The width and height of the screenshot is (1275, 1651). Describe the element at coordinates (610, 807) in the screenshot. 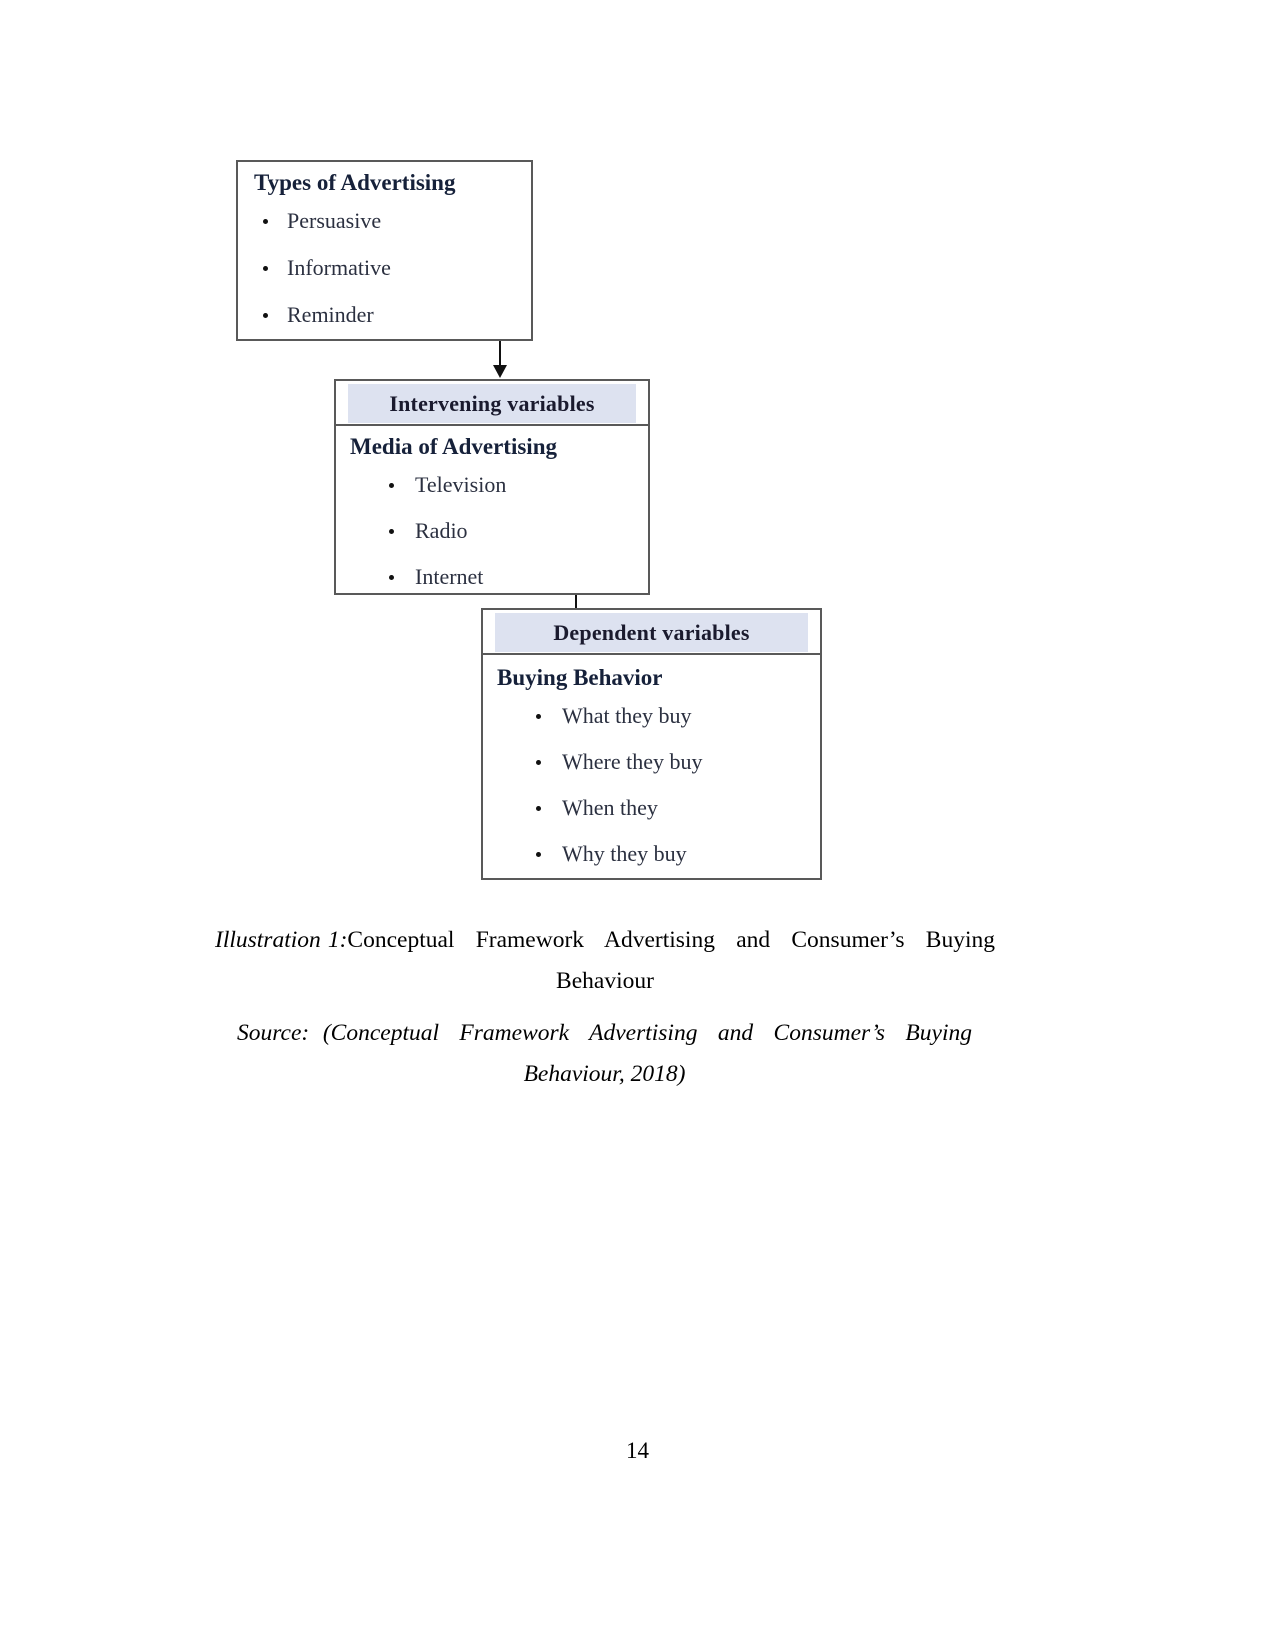

I see `list-item-label: When they` at that location.